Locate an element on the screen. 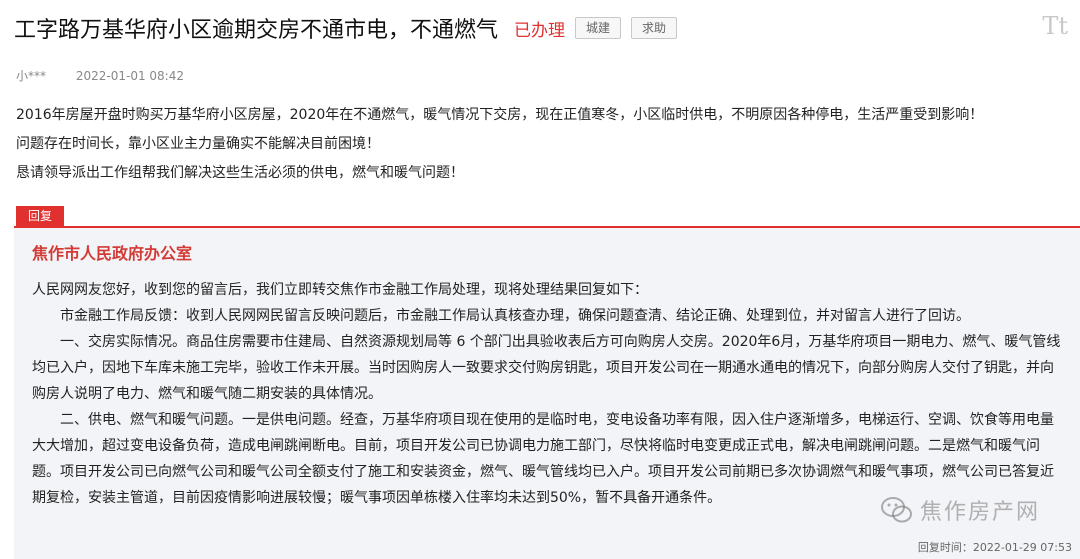 The width and height of the screenshot is (1080, 559). reply-time-value: 2022-01-29 07:53 is located at coordinates (1022, 547).